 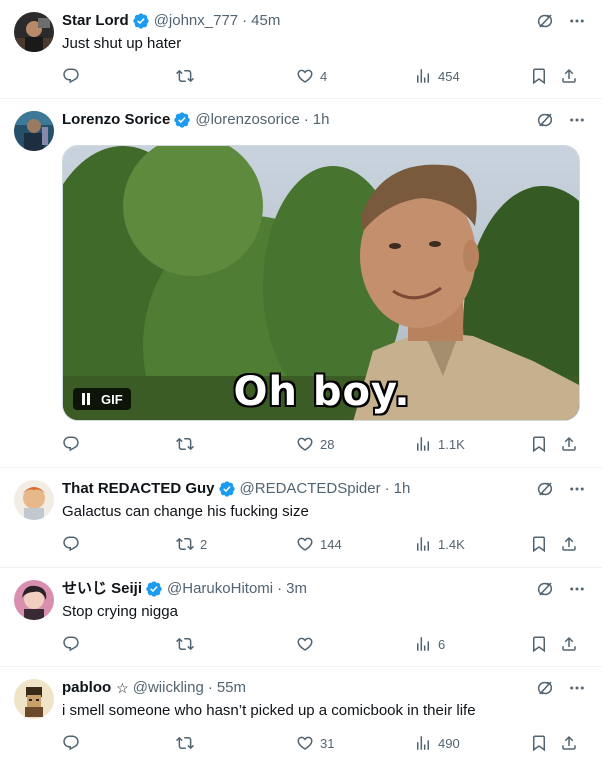 What do you see at coordinates (120, 611) in the screenshot?
I see `tweet-text: Stop crying nigga` at bounding box center [120, 611].